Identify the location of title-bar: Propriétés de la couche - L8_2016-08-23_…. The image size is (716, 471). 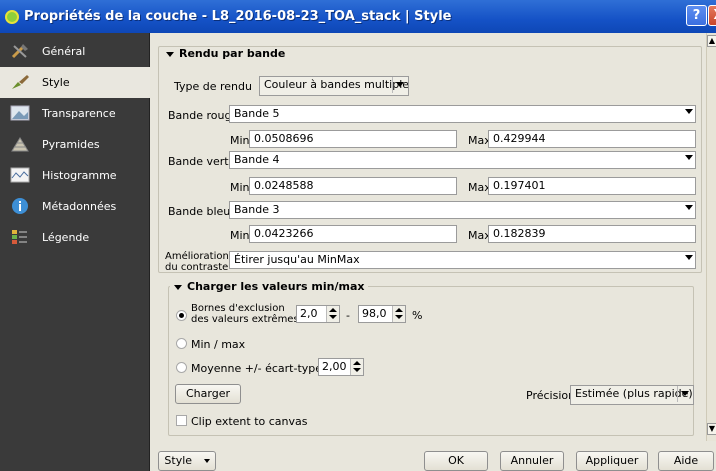
(358, 16).